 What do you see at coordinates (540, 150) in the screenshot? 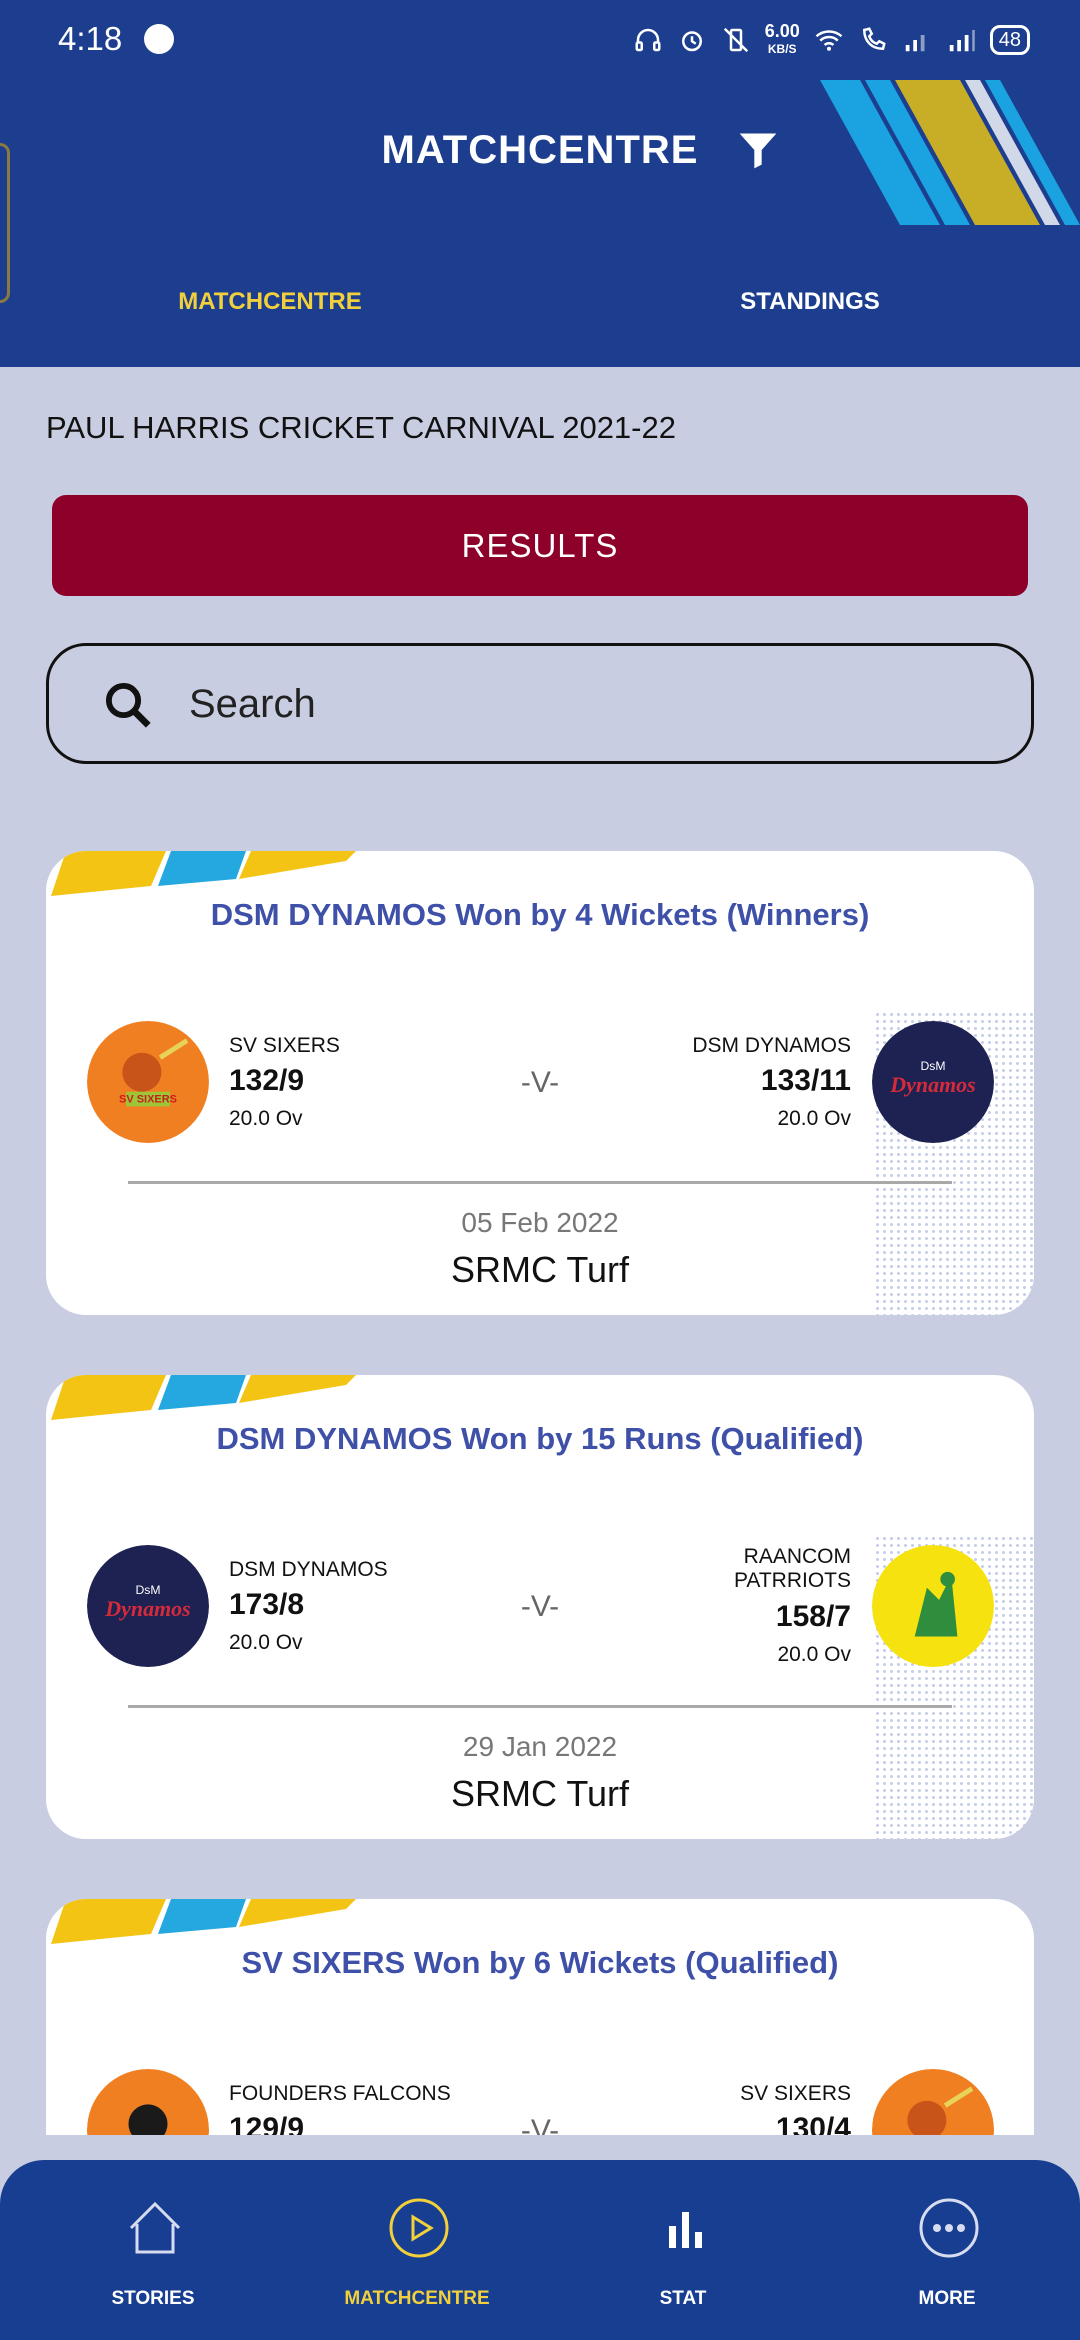
I see `page-title: MATCHCENTRE` at bounding box center [540, 150].